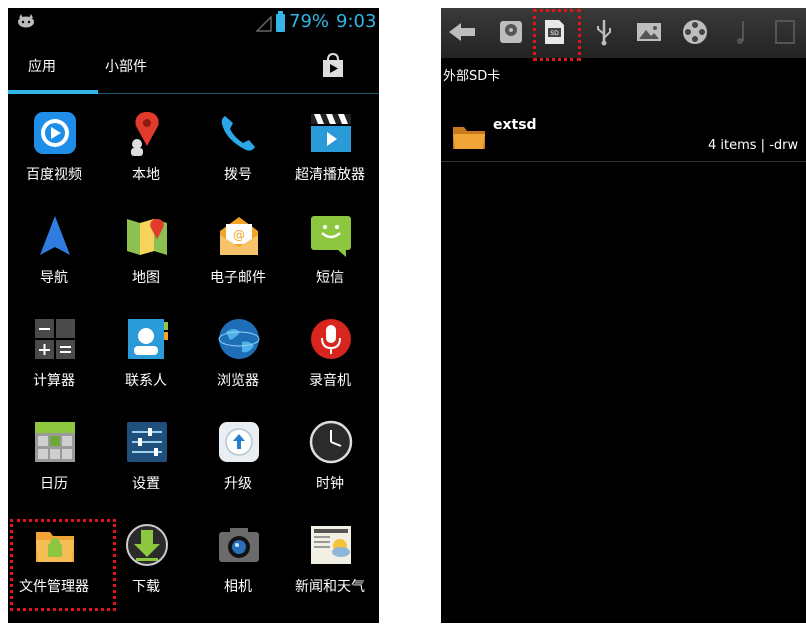 The height and width of the screenshot is (626, 806). What do you see at coordinates (146, 381) in the screenshot?
I see `app-label: 联系人` at bounding box center [146, 381].